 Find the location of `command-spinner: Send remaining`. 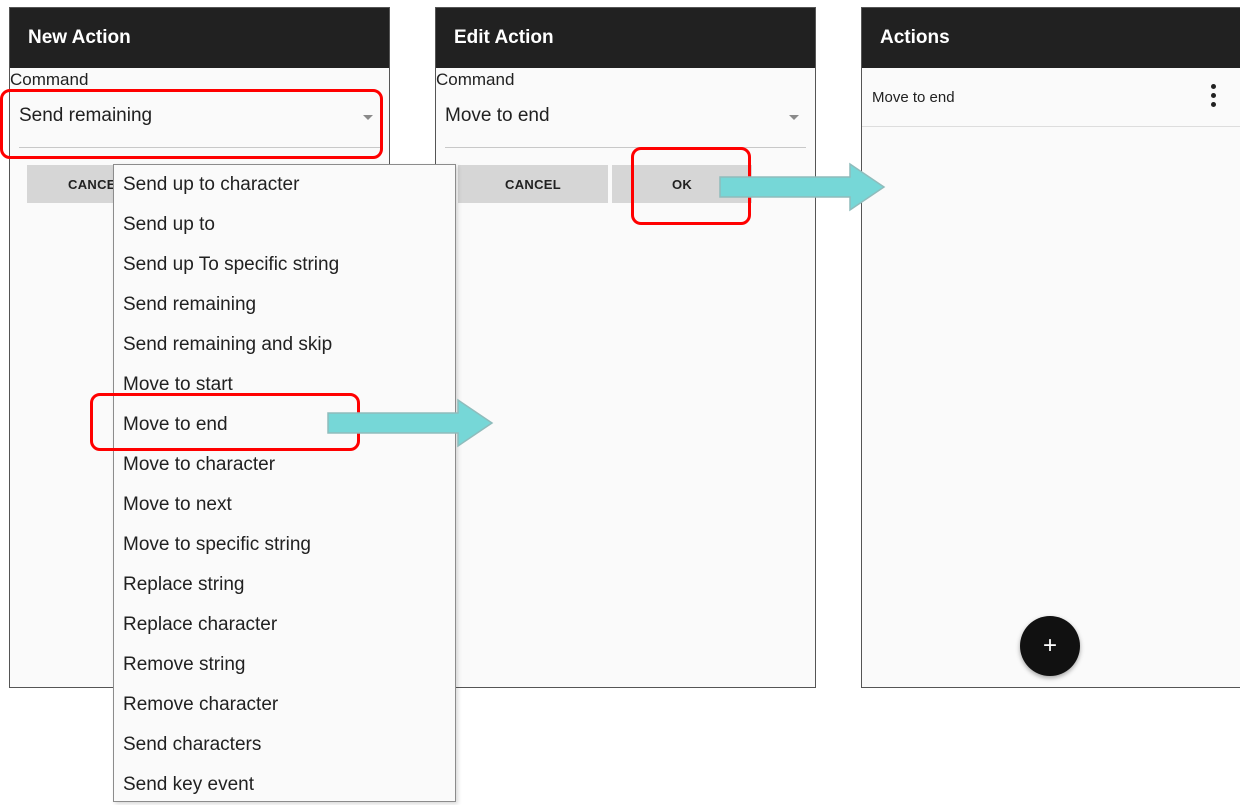

command-spinner: Send remaining is located at coordinates (199, 123).